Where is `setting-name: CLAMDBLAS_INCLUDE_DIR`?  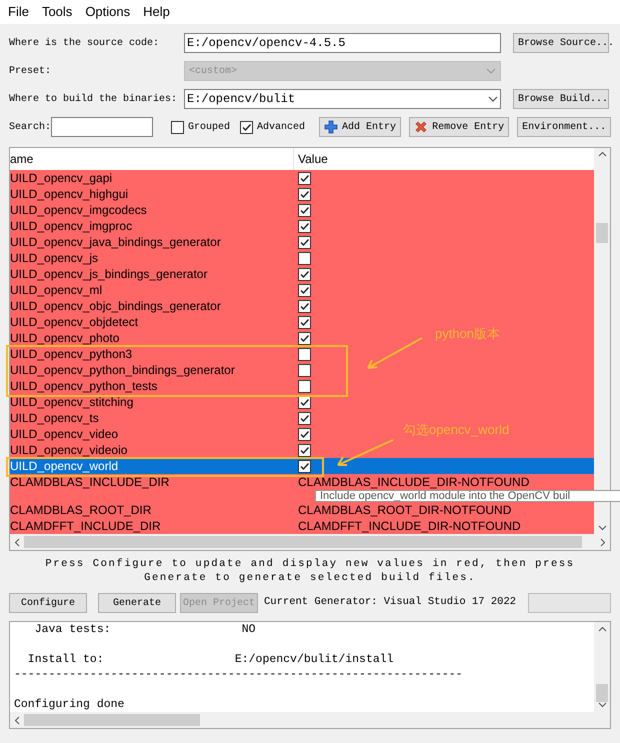 setting-name: CLAMDBLAS_INCLUDE_DIR is located at coordinates (90, 482).